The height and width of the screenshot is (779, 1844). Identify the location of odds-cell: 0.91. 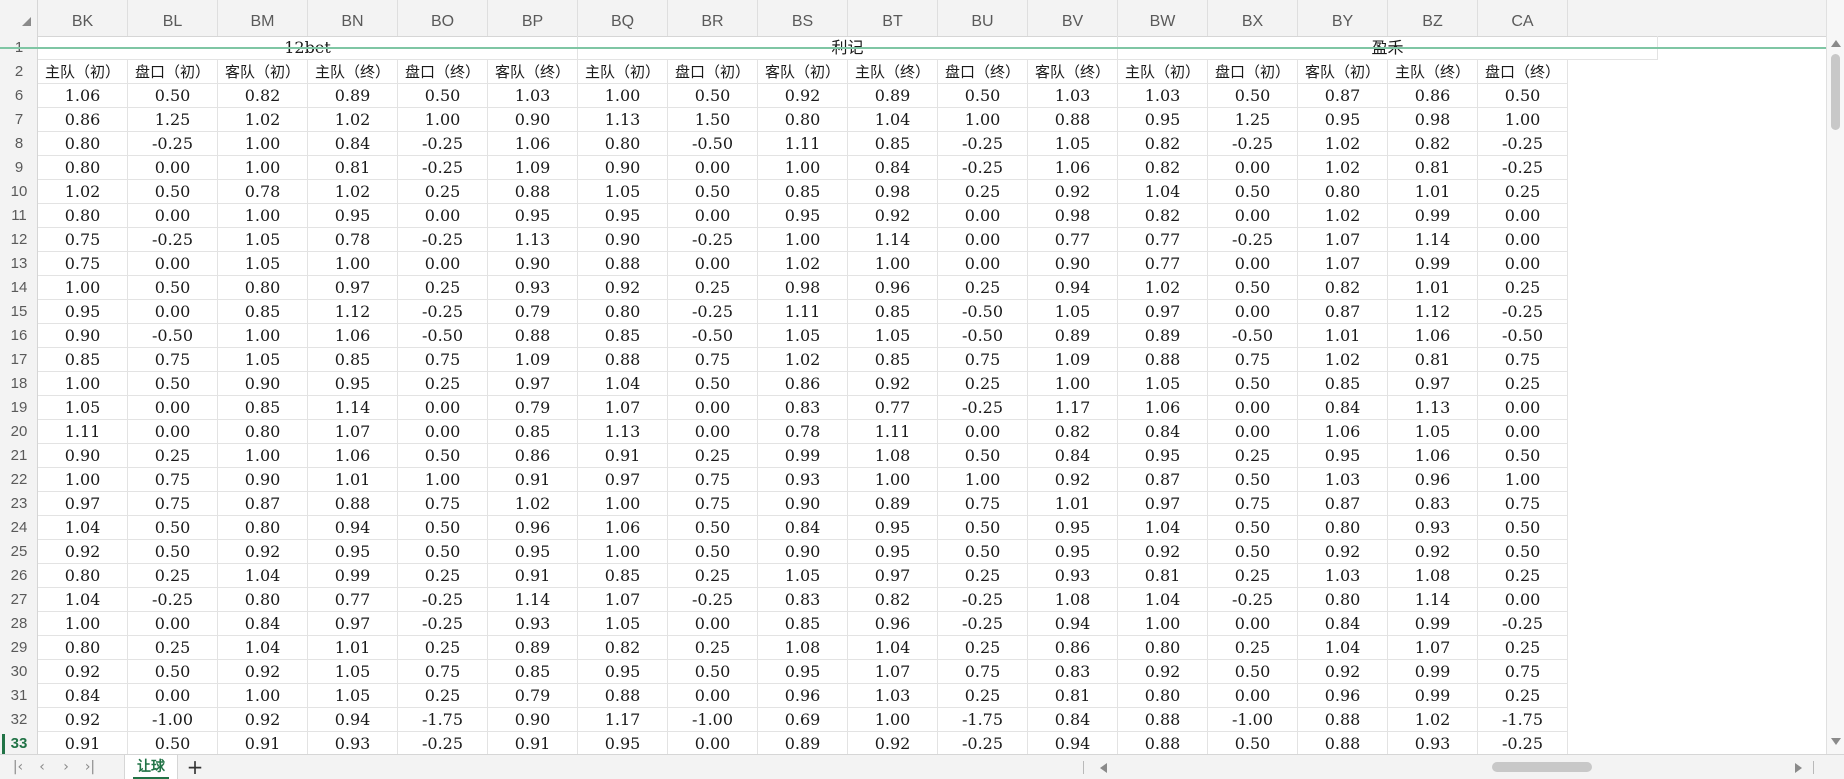
(533, 743).